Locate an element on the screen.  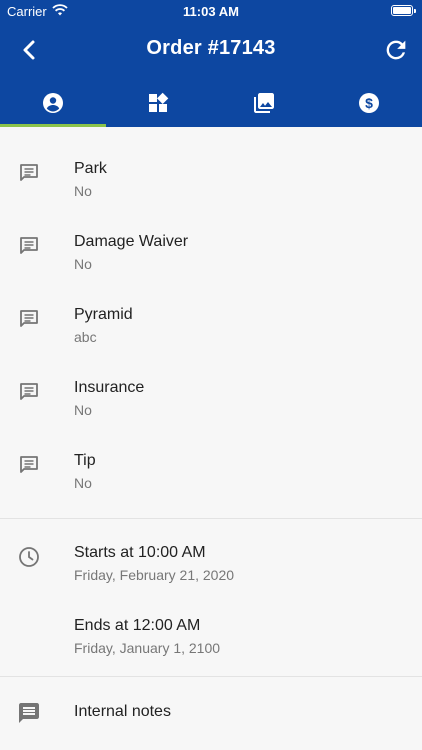
photo-library-icon is located at coordinates (263, 102).